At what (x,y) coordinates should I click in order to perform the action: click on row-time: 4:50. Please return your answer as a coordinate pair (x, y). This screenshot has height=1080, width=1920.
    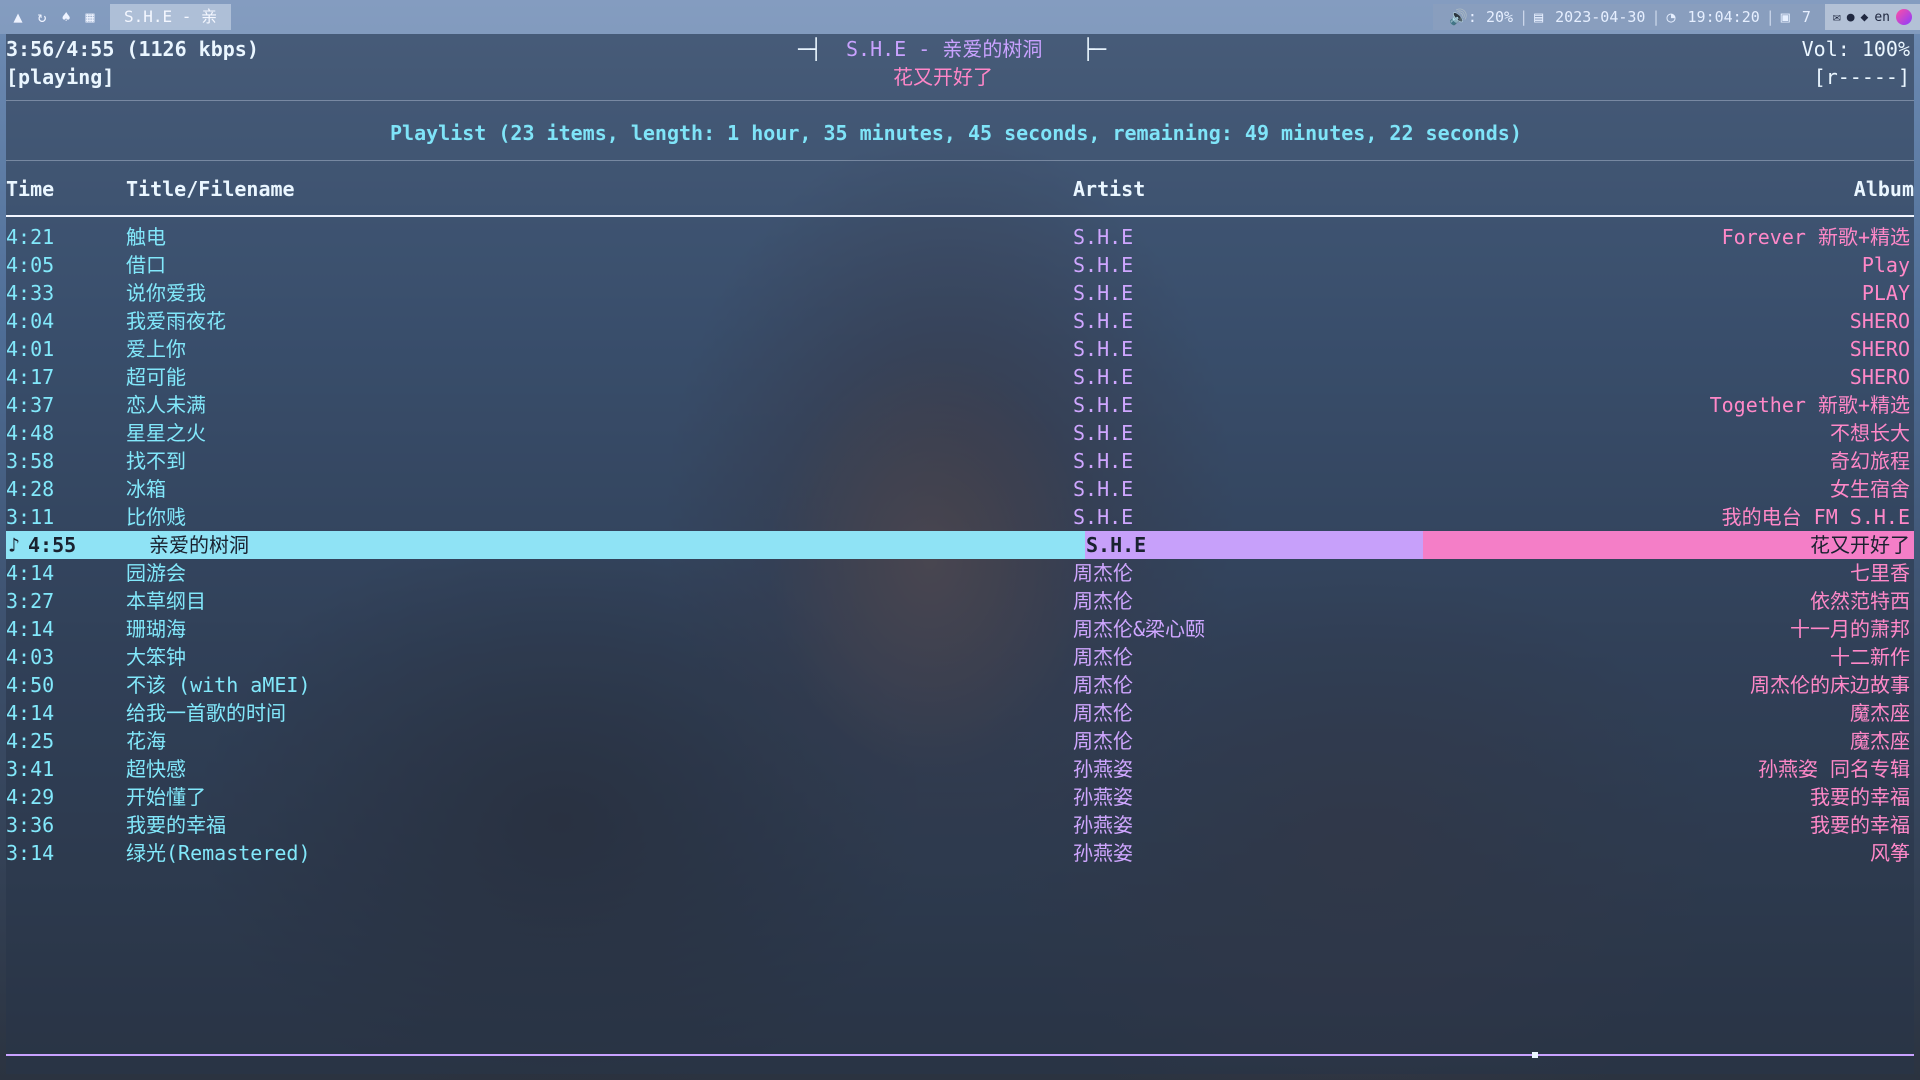
    Looking at the image, I should click on (30, 685).